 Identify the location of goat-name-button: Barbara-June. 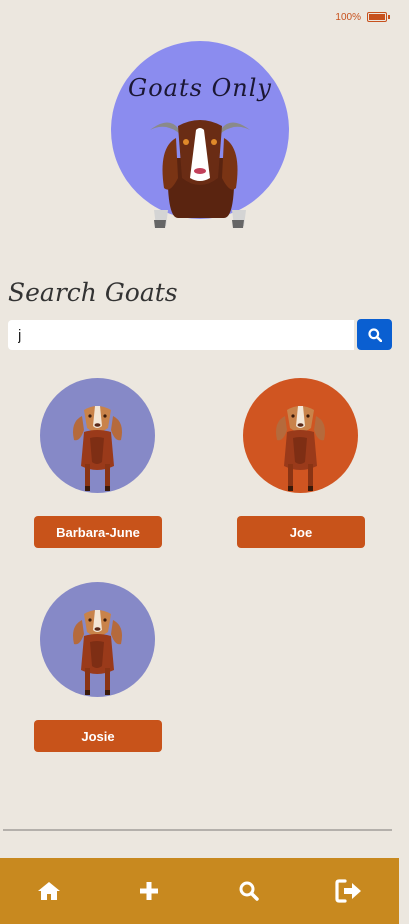
(98, 532).